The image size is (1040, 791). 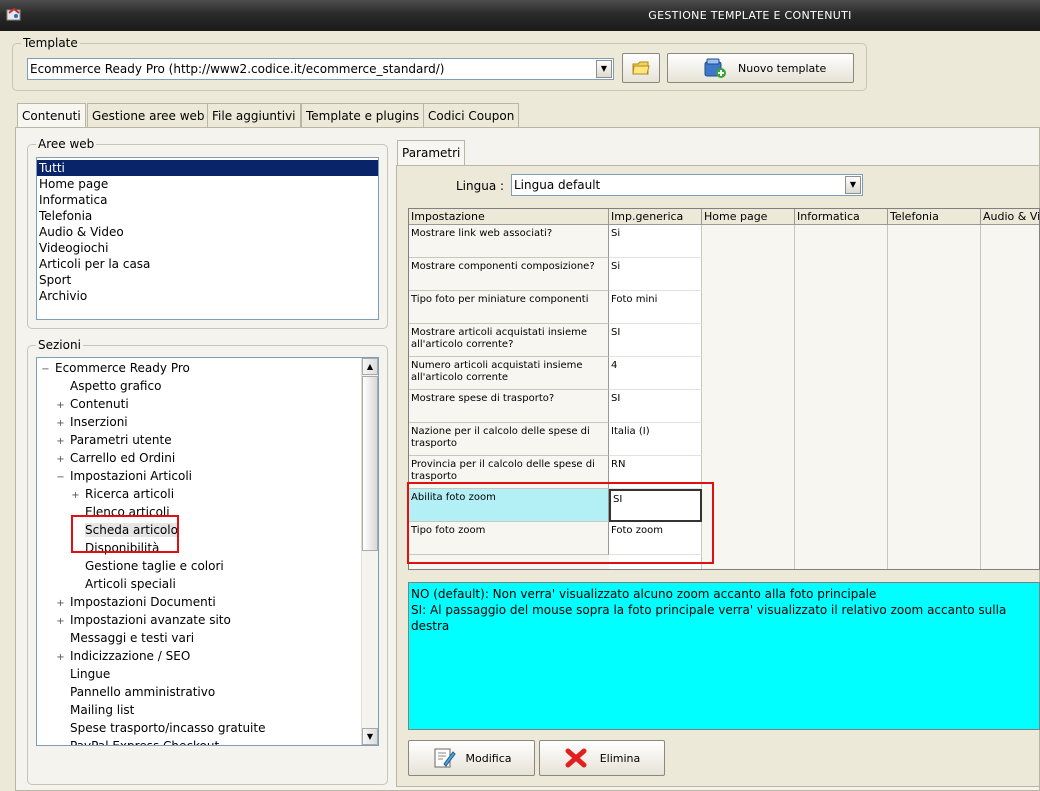 I want to click on tree-item: Articoli speciali, so click(x=123, y=584).